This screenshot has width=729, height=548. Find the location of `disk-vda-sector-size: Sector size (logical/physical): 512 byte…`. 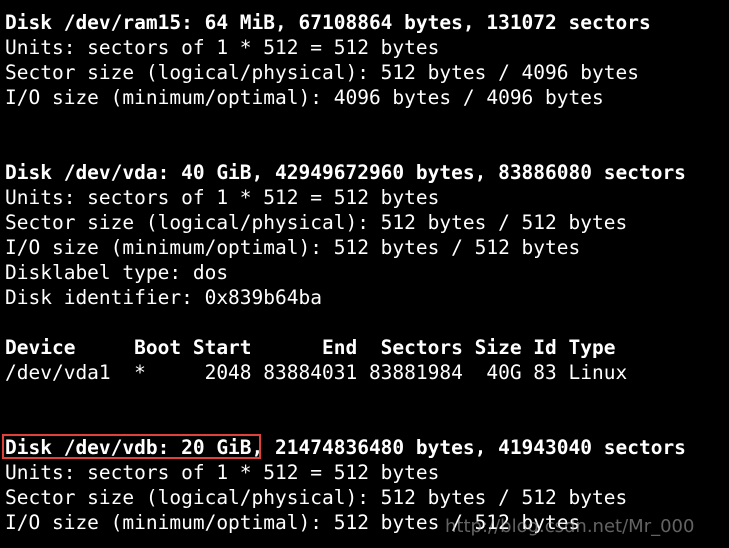

disk-vda-sector-size: Sector size (logical/physical): 512 byte… is located at coordinates (316, 222).